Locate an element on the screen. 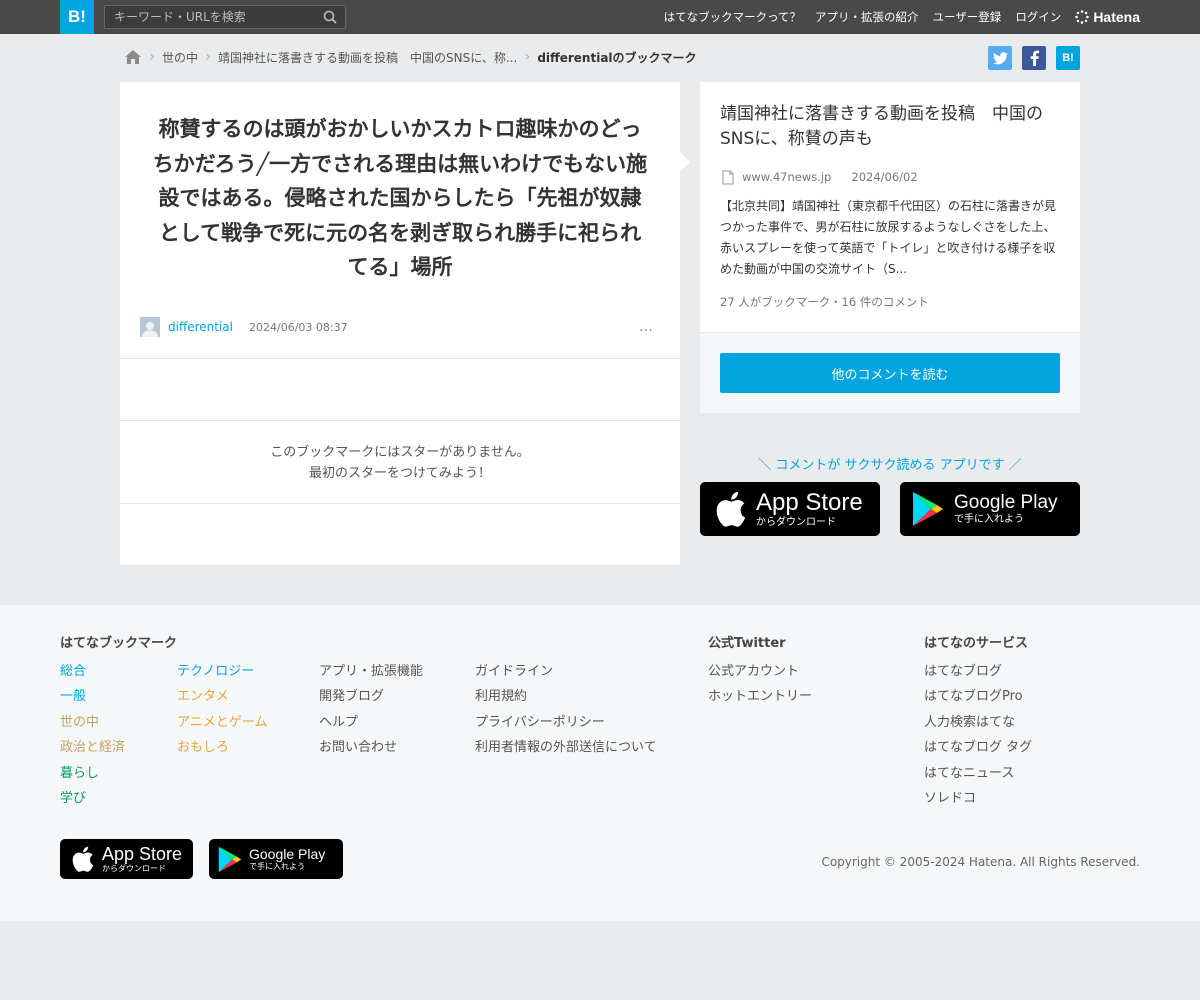 This screenshot has height=1000, width=1200. footer-link-jinriki: 人力検索はてな is located at coordinates (978, 722).